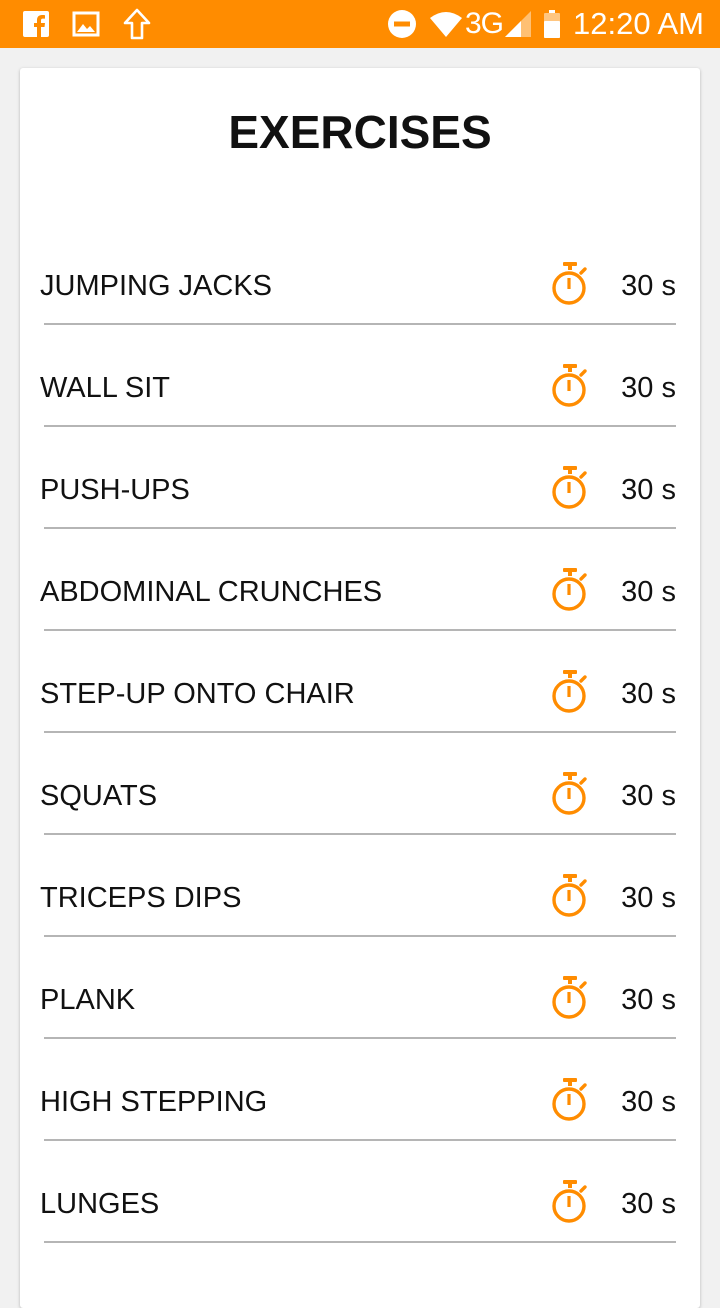 Image resolution: width=720 pixels, height=1308 pixels. I want to click on exercise-row: TRICEPS DIPS 30 s, so click(360, 897).